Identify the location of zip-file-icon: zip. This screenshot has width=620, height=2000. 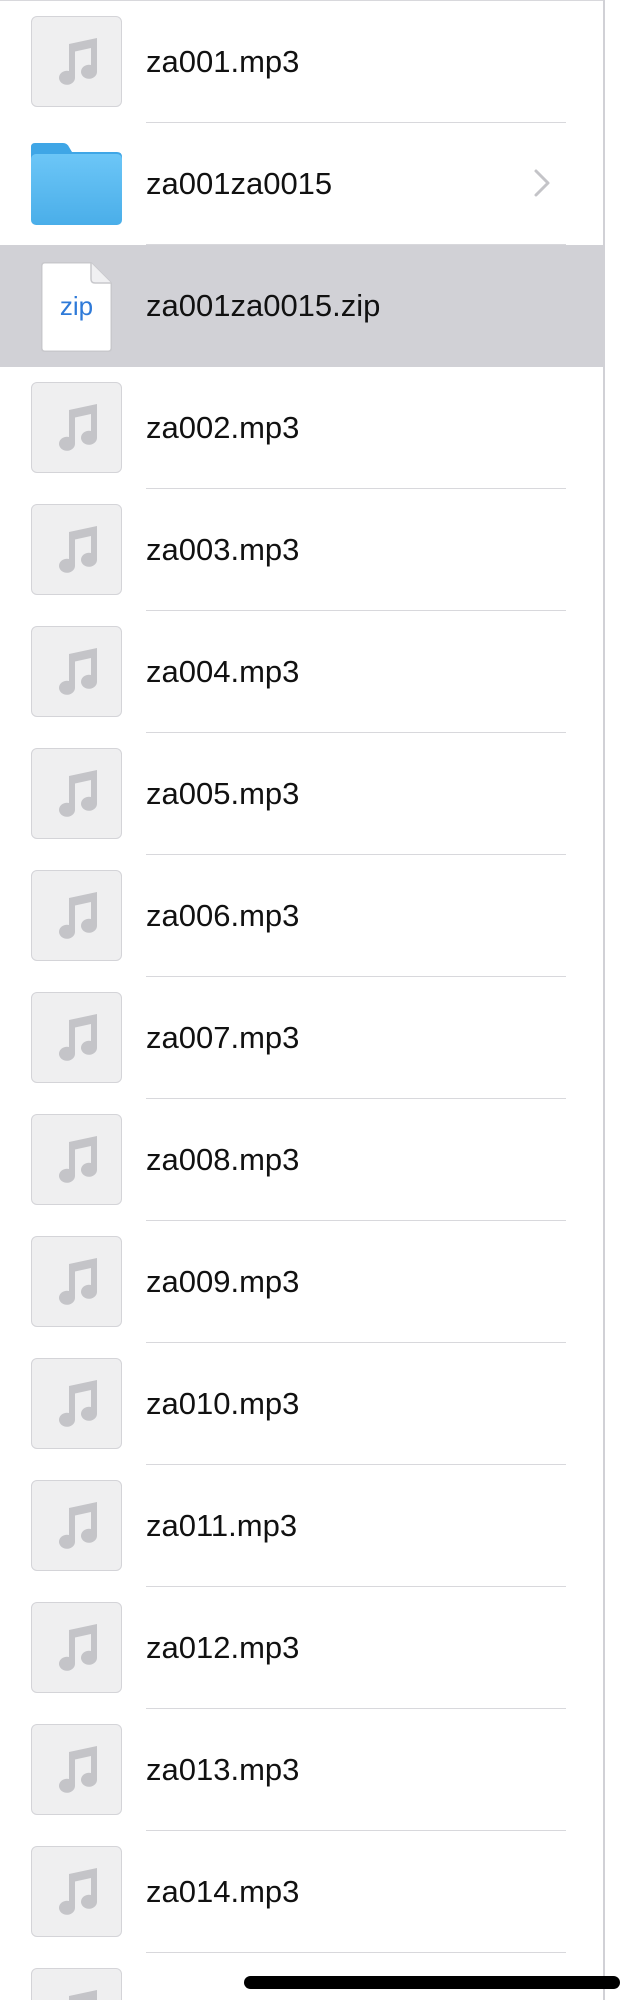
(76, 307).